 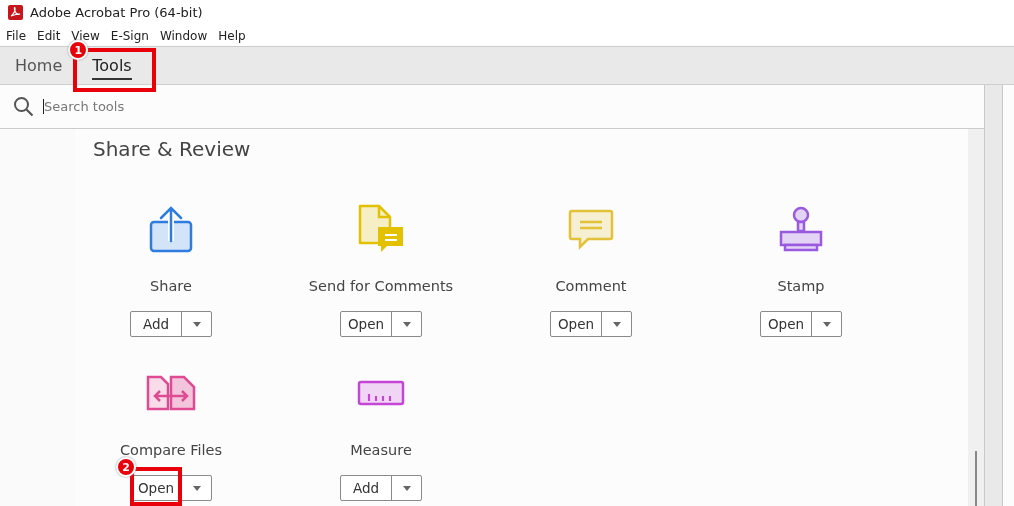 What do you see at coordinates (15, 12) in the screenshot?
I see `pdf-app-icon` at bounding box center [15, 12].